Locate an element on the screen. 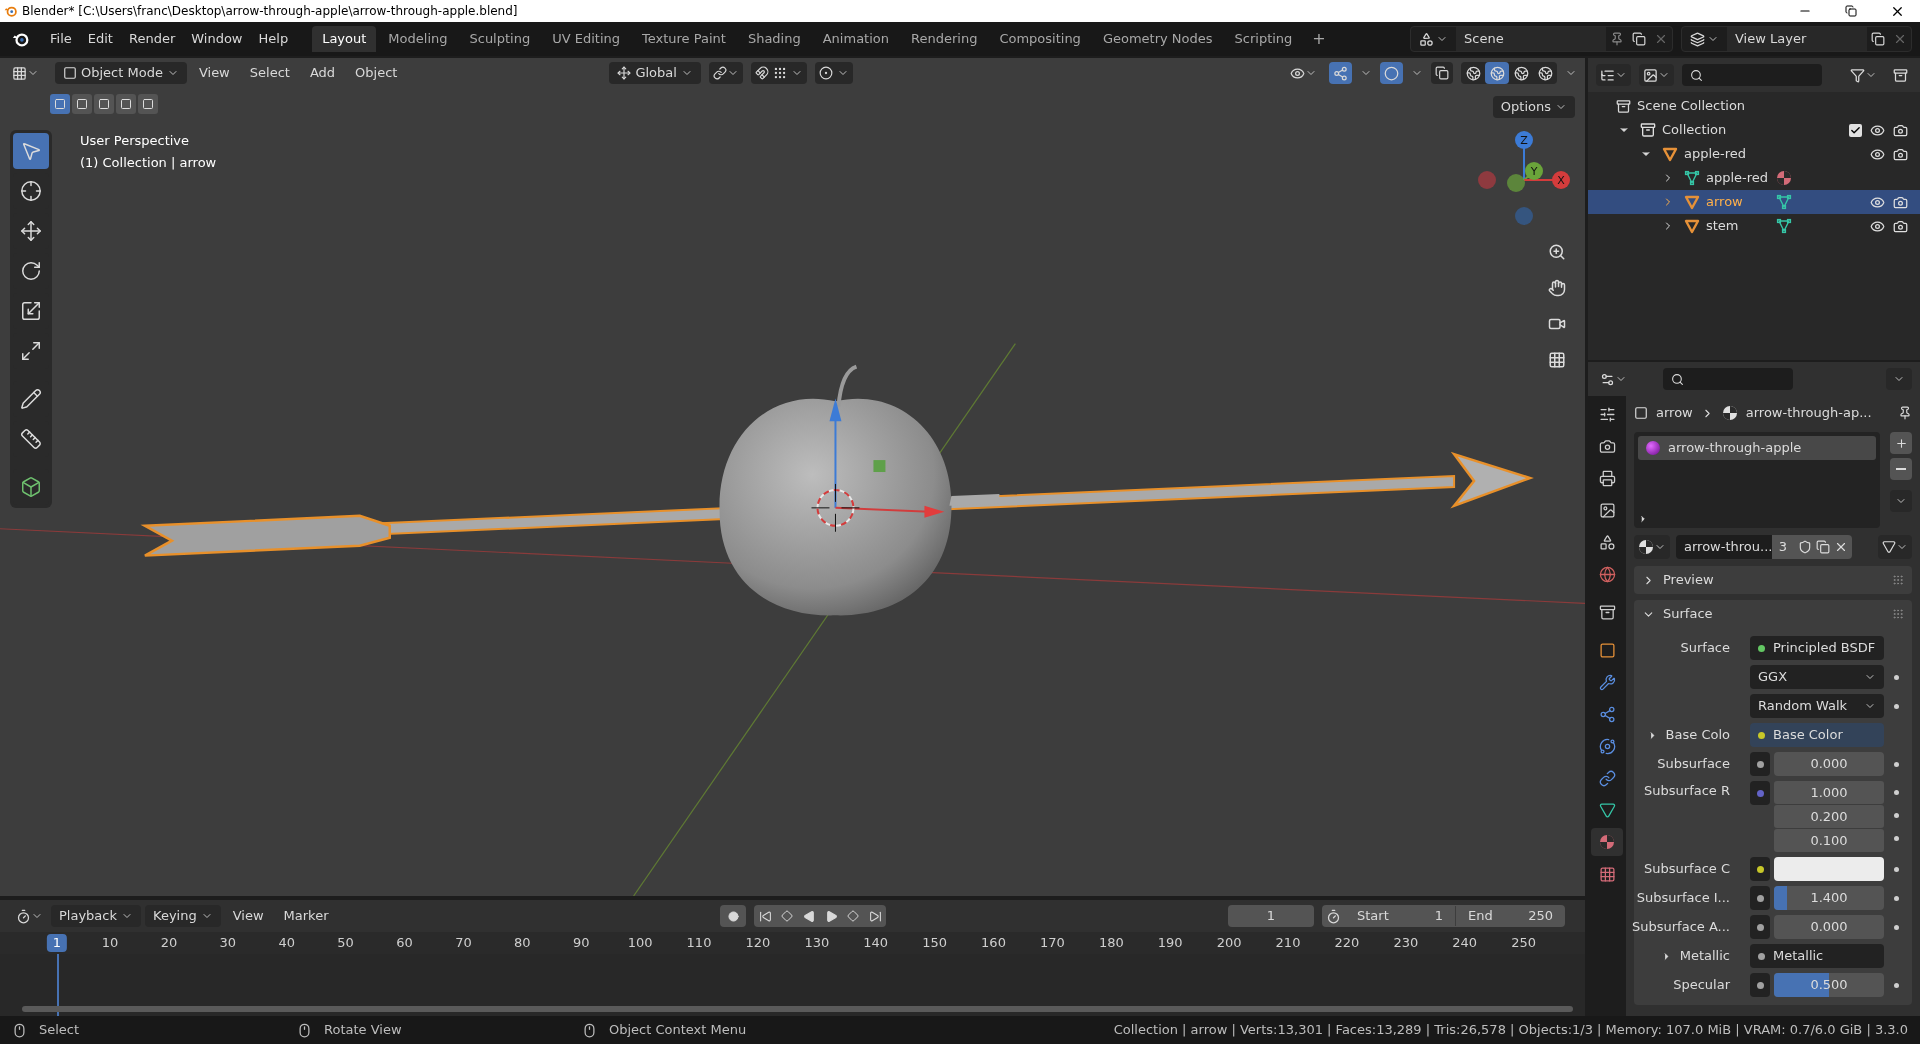 The image size is (1920, 1044). mode-dropdown: Object Mode is located at coordinates (121, 73).